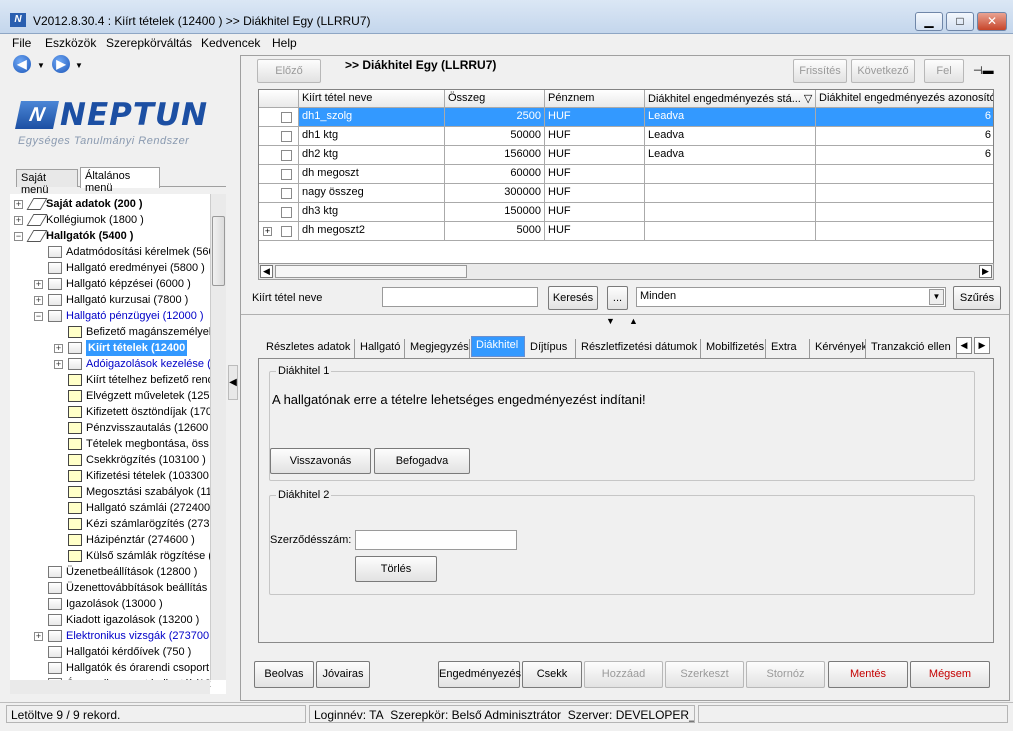 This screenshot has height=731, width=1013. I want to click on splitter-down-icon: ▼, so click(610, 321).